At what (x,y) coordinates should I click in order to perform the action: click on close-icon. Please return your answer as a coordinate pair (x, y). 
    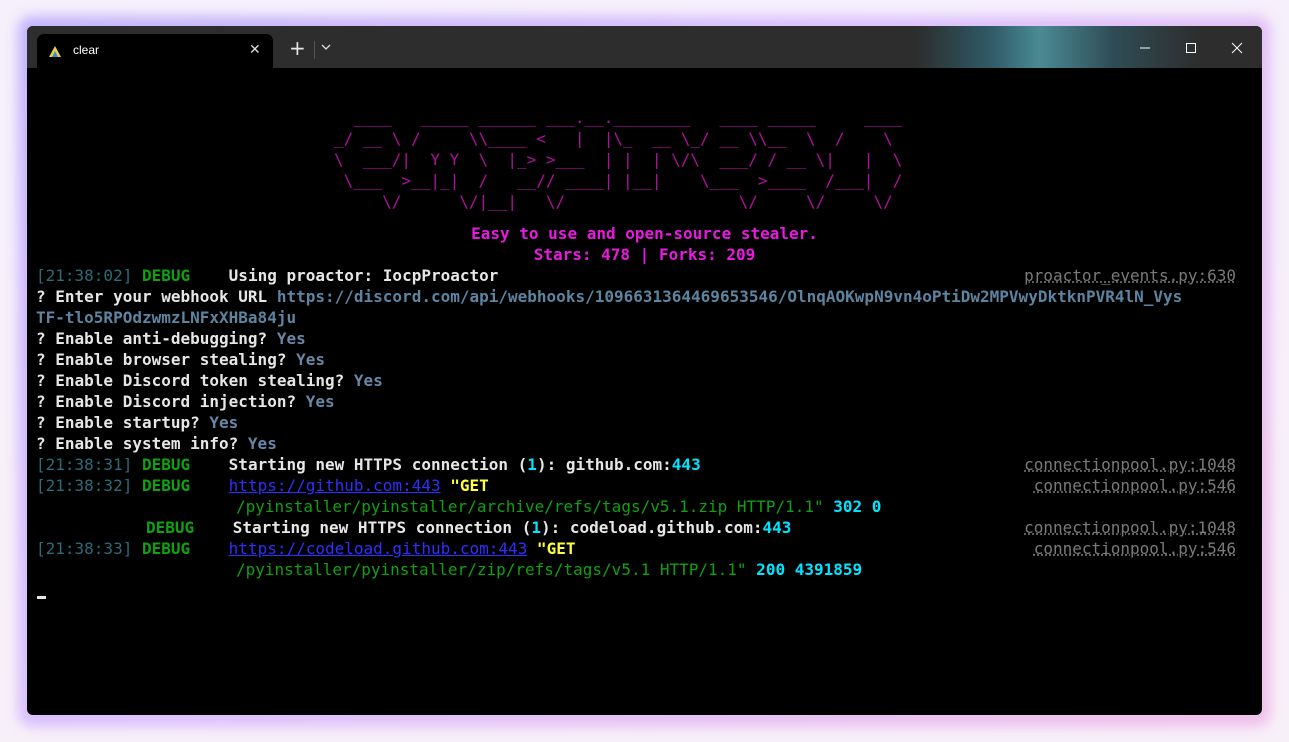
    Looking at the image, I should click on (1237, 48).